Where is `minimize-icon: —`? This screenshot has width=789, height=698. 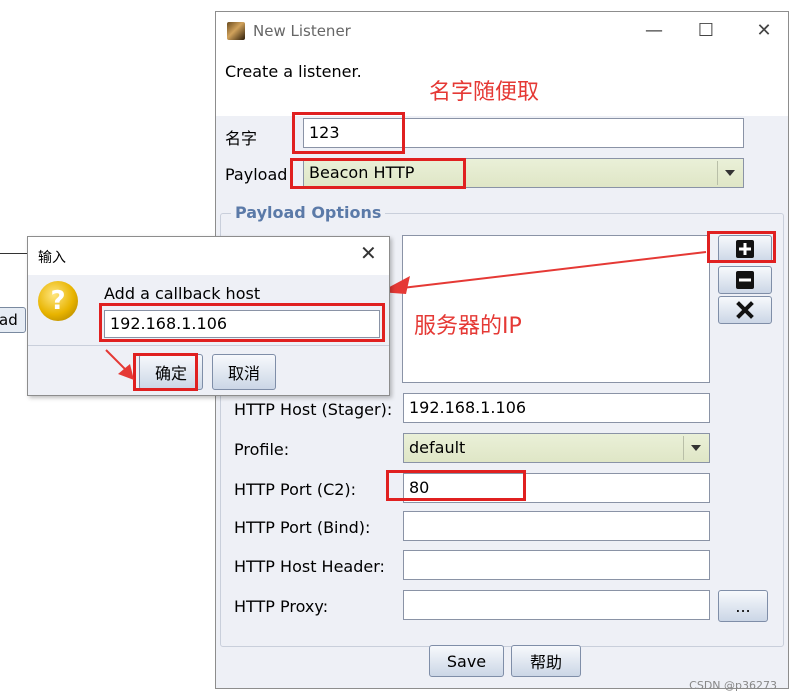 minimize-icon: — is located at coordinates (654, 31).